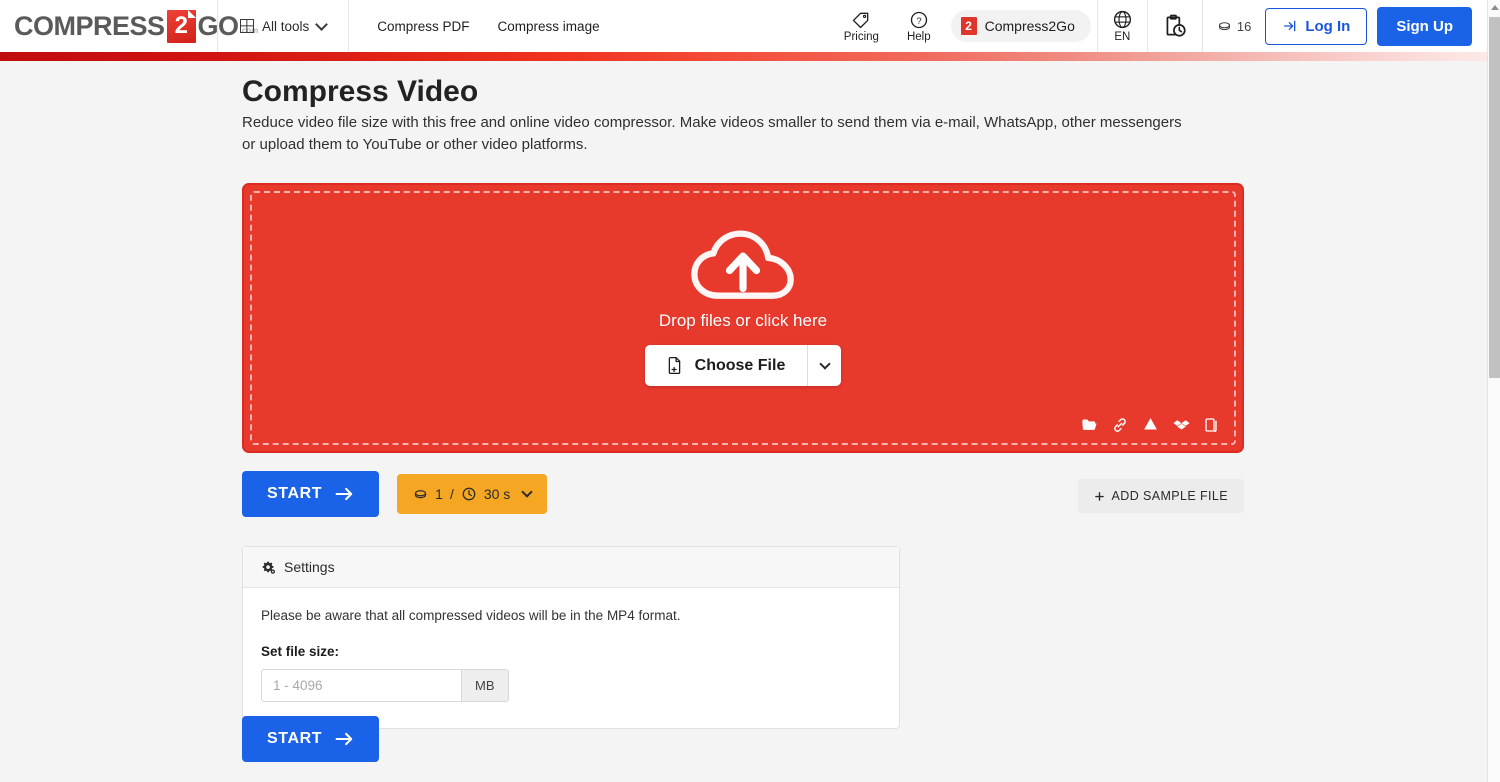  Describe the element at coordinates (1089, 424) in the screenshot. I see `folder-icon` at that location.